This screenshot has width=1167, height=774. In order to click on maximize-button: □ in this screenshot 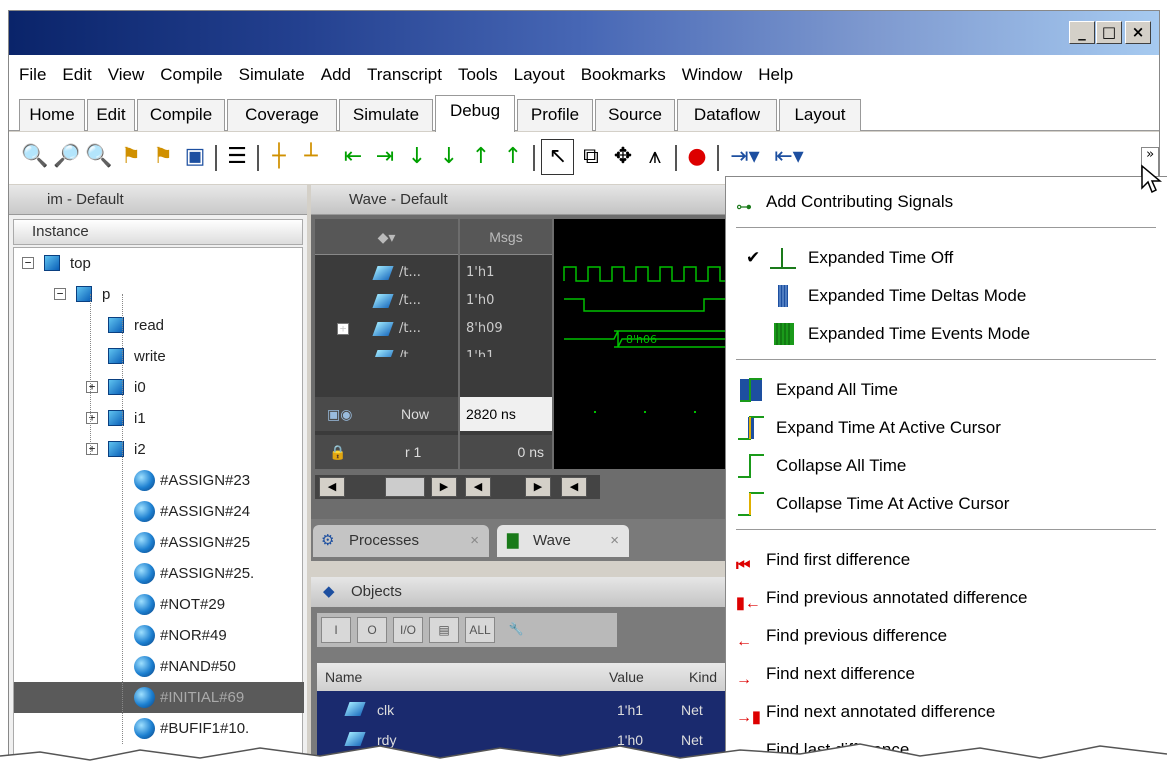, I will do `click(1109, 32)`.